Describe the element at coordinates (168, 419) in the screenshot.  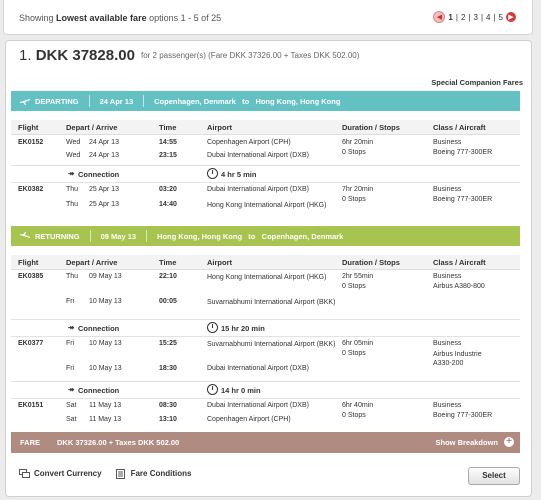
I see `arr-time: 13:10` at that location.